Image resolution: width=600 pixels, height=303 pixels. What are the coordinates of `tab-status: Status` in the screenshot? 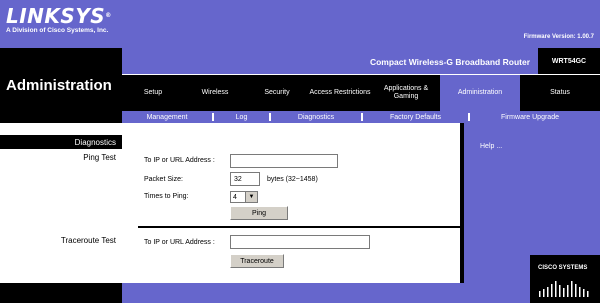 It's located at (560, 93).